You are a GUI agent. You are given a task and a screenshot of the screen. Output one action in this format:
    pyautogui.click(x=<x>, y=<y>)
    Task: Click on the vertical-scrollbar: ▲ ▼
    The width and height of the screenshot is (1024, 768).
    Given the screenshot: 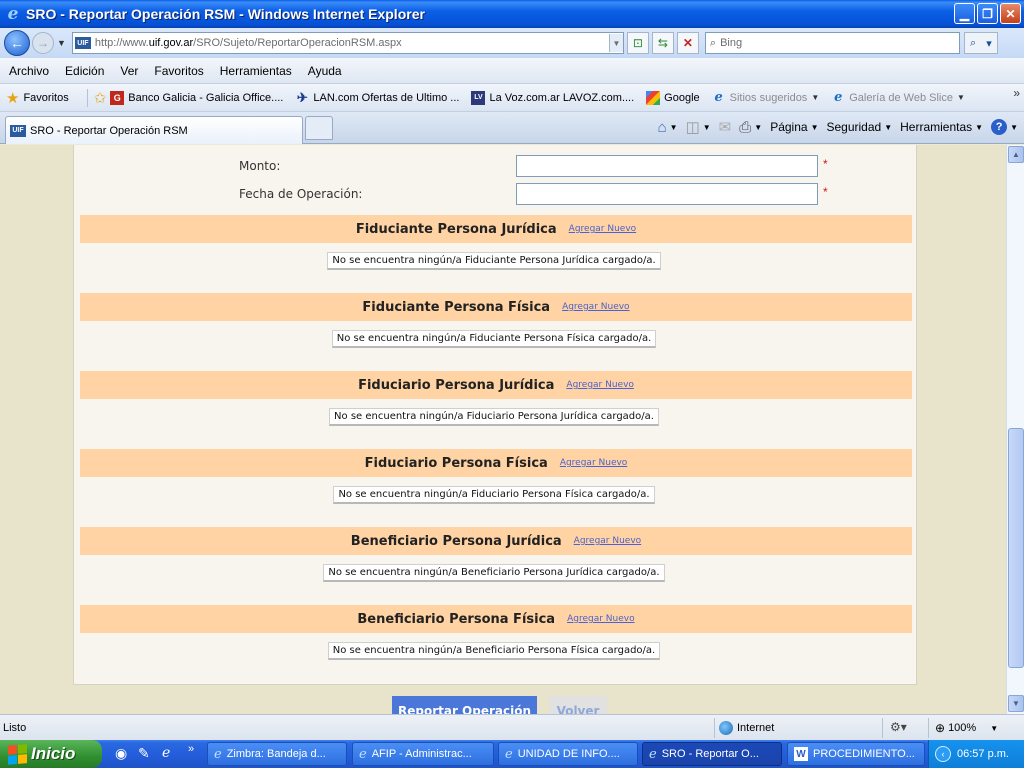 What is the action you would take?
    pyautogui.click(x=1015, y=429)
    